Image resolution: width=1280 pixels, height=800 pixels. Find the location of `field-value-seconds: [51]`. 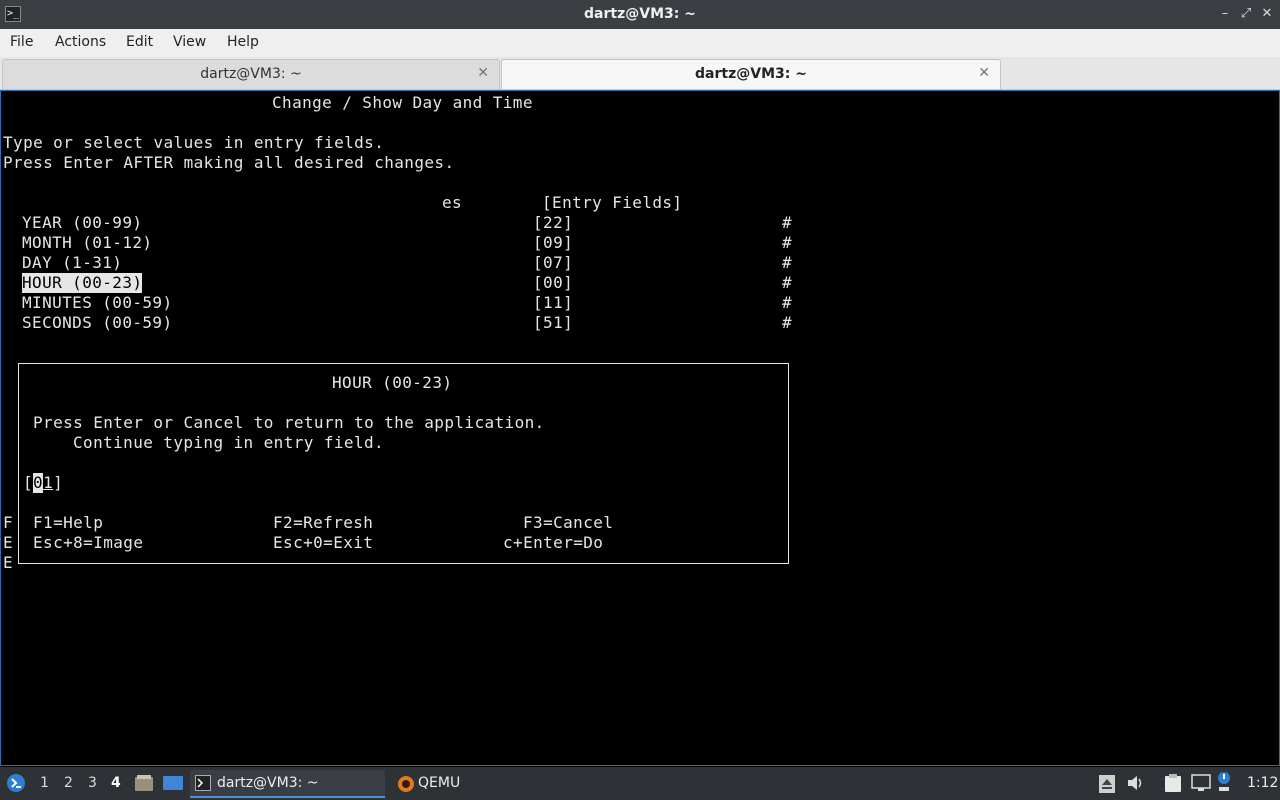

field-value-seconds: [51] is located at coordinates (553, 323).